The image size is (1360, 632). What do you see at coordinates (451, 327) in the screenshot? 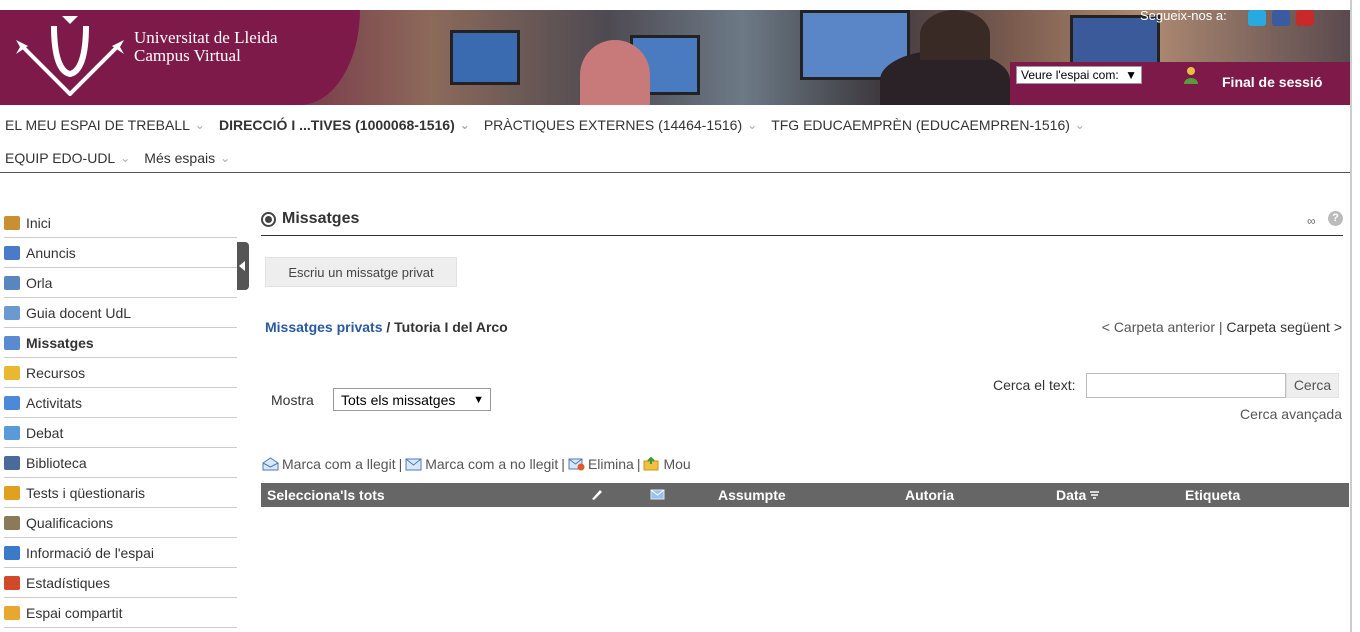
I see `breadcrumb-current: Tutoria I del Arco` at bounding box center [451, 327].